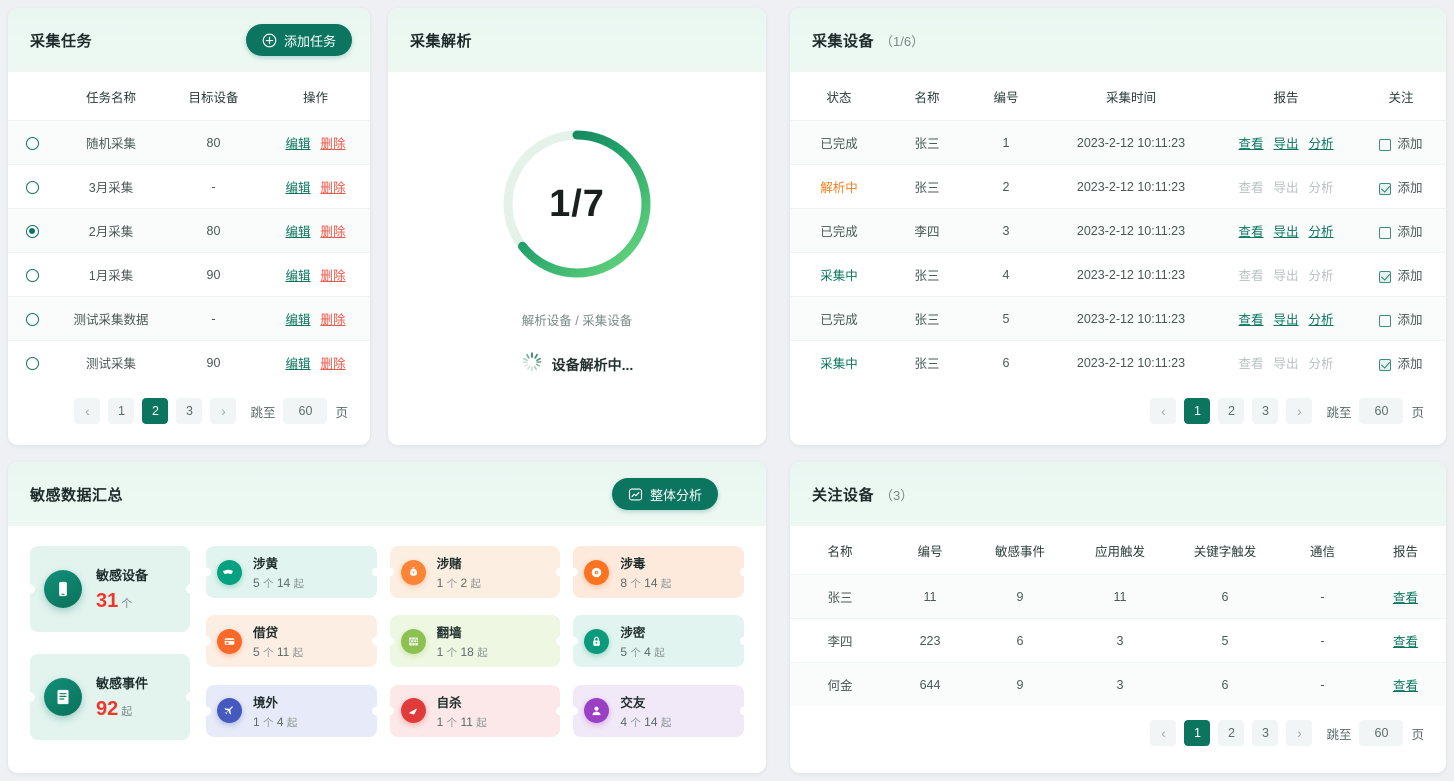 This screenshot has width=1454, height=781. I want to click on table-row: 已完成 张三 5 2023-2-12 10:11:23 查看 导出 分析 添加, so click(1118, 318).